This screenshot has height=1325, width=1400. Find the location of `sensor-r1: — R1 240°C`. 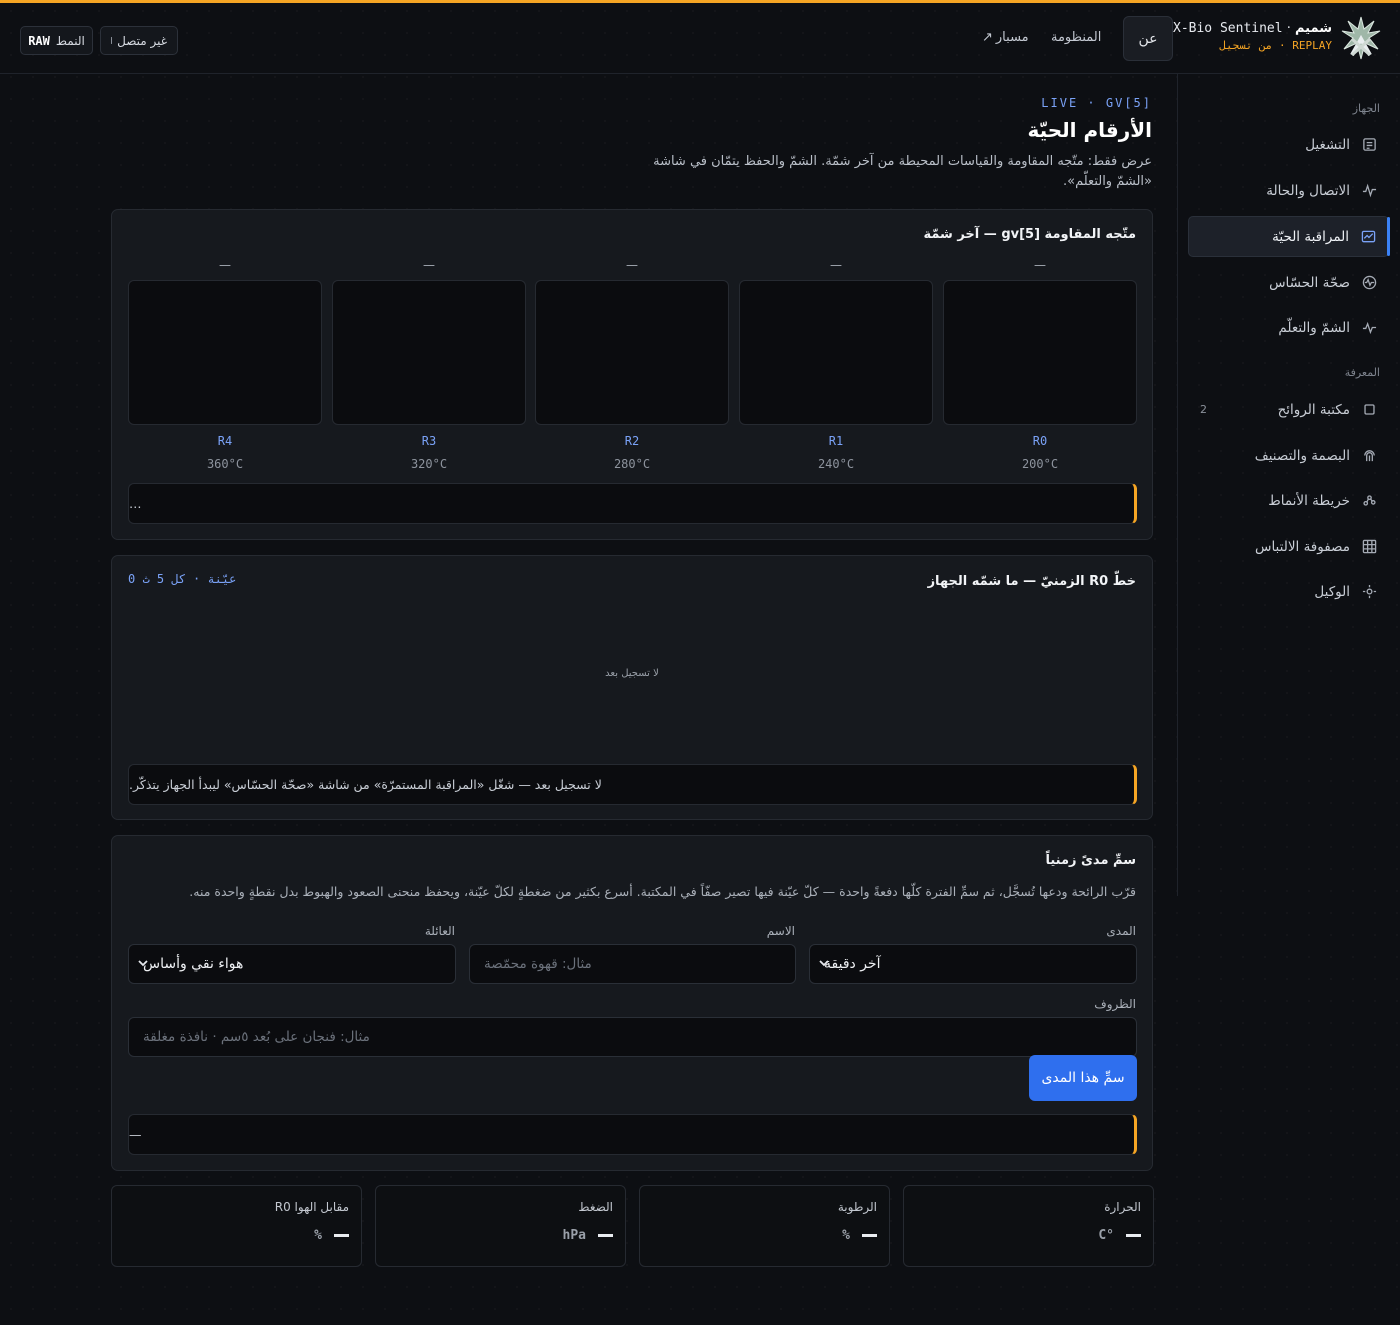

sensor-r1: — R1 240°C is located at coordinates (836, 364).